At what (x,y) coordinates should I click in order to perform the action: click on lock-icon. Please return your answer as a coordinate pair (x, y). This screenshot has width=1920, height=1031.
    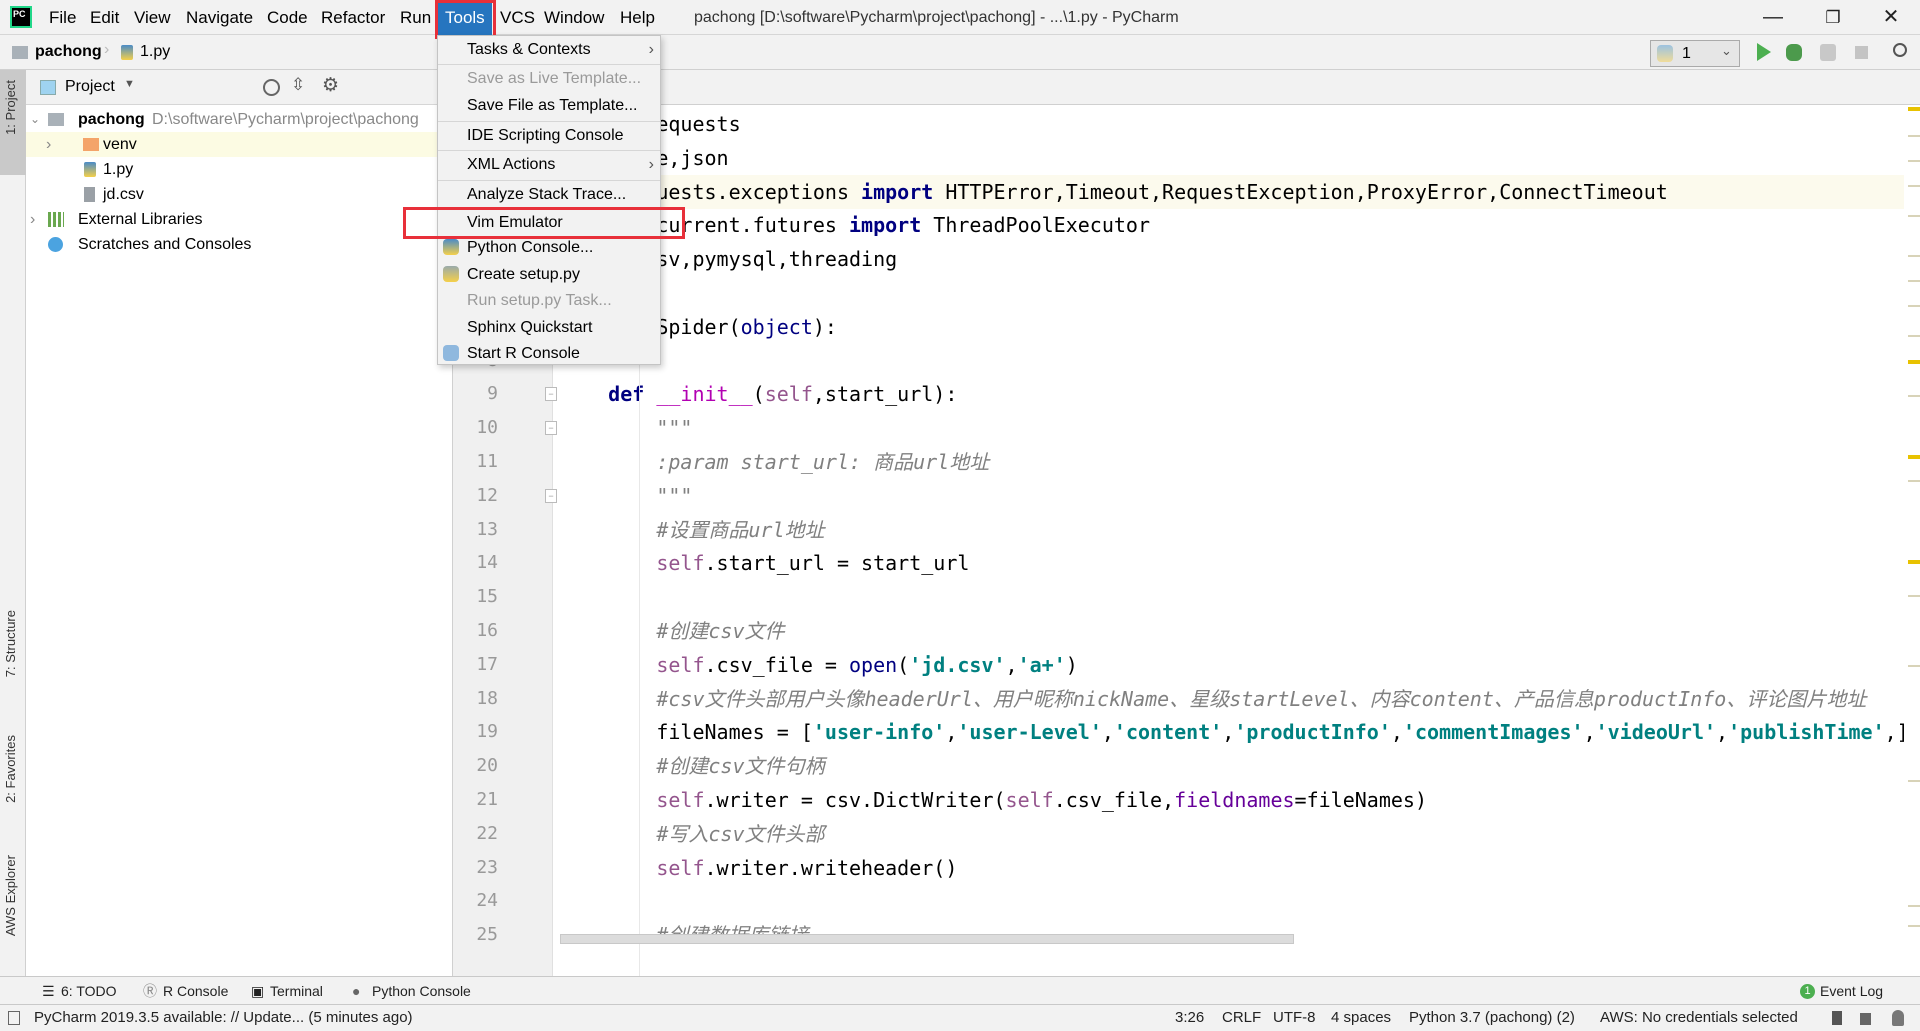
    Looking at the image, I should click on (1865, 1019).